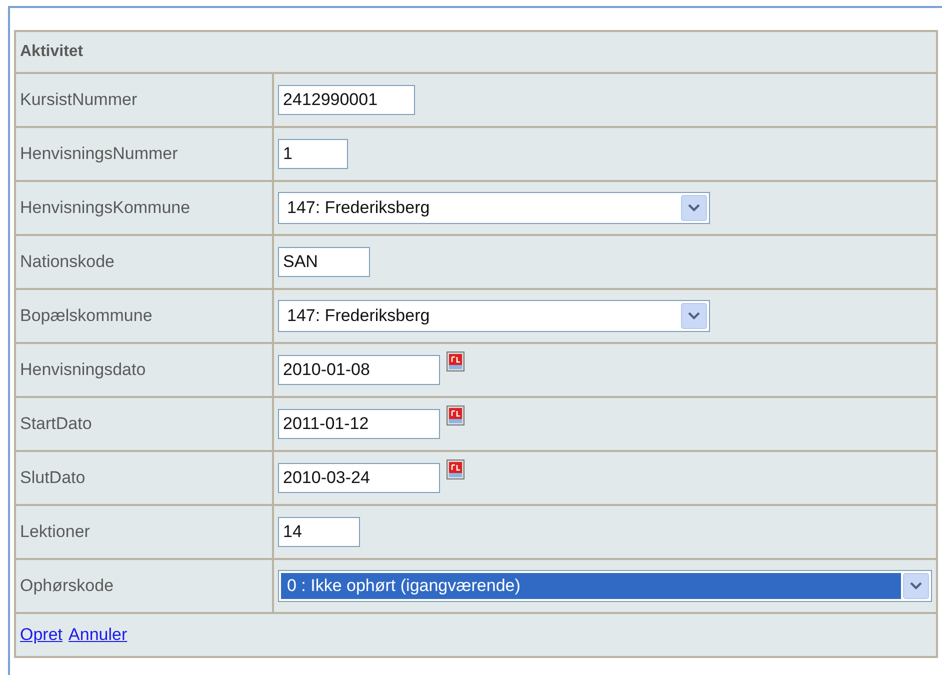 This screenshot has width=942, height=675. I want to click on dropdown: 0 : Ikke ophørt (igangværende), so click(605, 586).